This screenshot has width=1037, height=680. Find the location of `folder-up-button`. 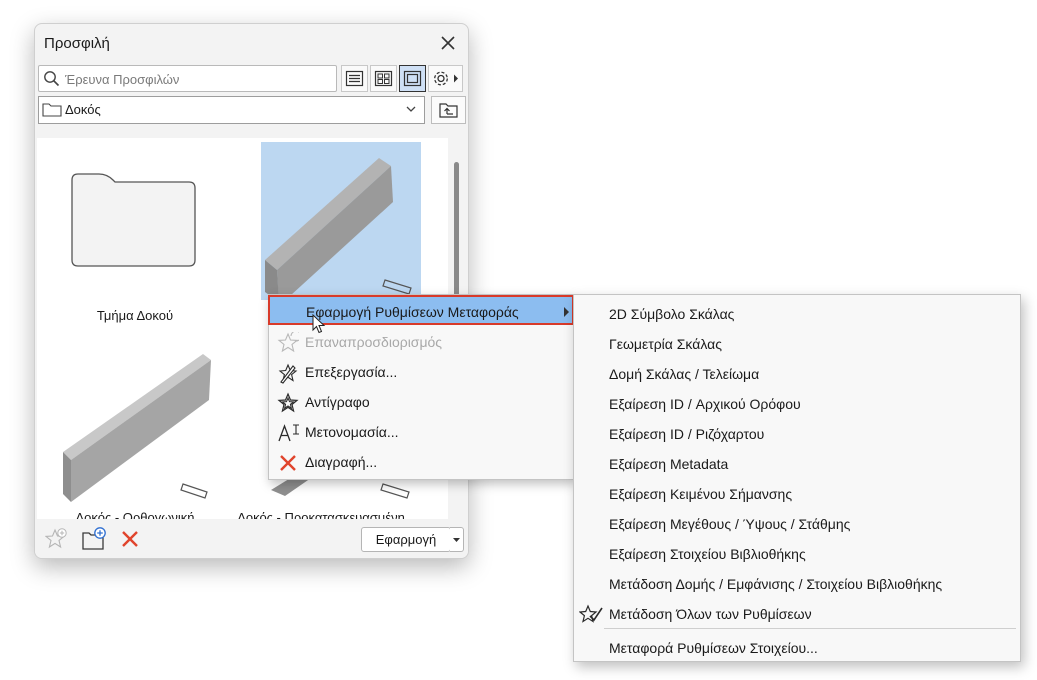

folder-up-button is located at coordinates (448, 110).